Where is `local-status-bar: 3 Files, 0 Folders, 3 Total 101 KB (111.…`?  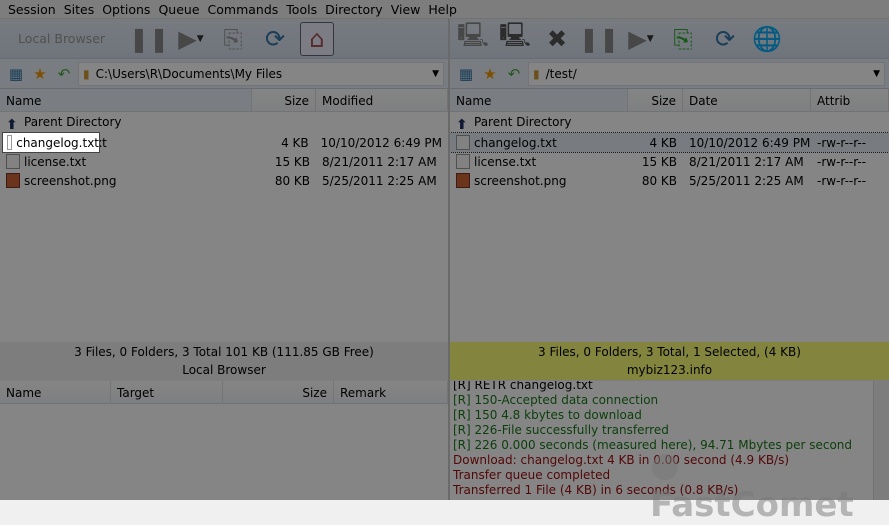
local-status-bar: 3 Files, 0 Folders, 3 Total 101 KB (111.… is located at coordinates (224, 361).